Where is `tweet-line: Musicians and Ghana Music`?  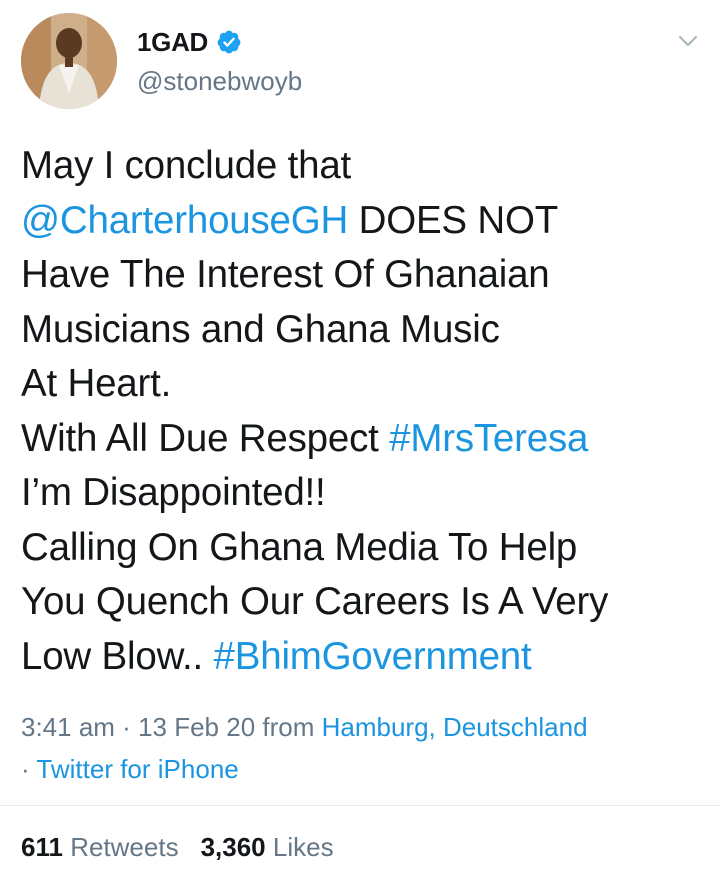
tweet-line: Musicians and Ghana Music is located at coordinates (366, 330).